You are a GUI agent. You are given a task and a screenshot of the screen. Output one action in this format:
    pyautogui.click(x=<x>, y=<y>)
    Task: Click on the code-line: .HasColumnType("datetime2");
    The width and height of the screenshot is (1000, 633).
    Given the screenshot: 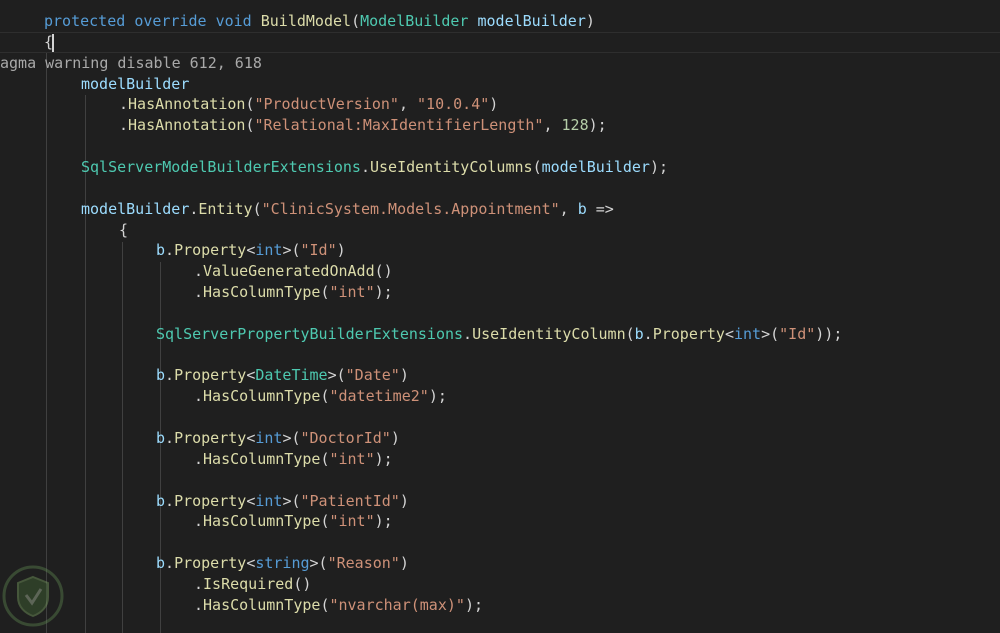 What is the action you would take?
    pyautogui.click(x=320, y=396)
    